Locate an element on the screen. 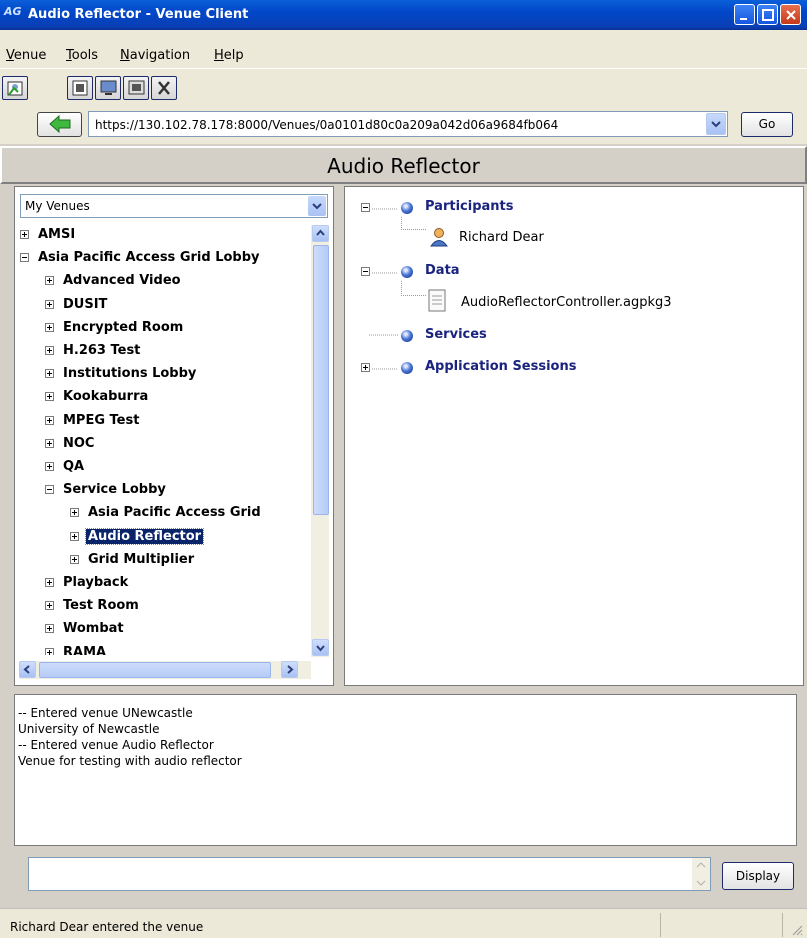 Image resolution: width=807 pixels, height=938 pixels. tree-item: Asia Pacific Access Grid is located at coordinates (190, 514).